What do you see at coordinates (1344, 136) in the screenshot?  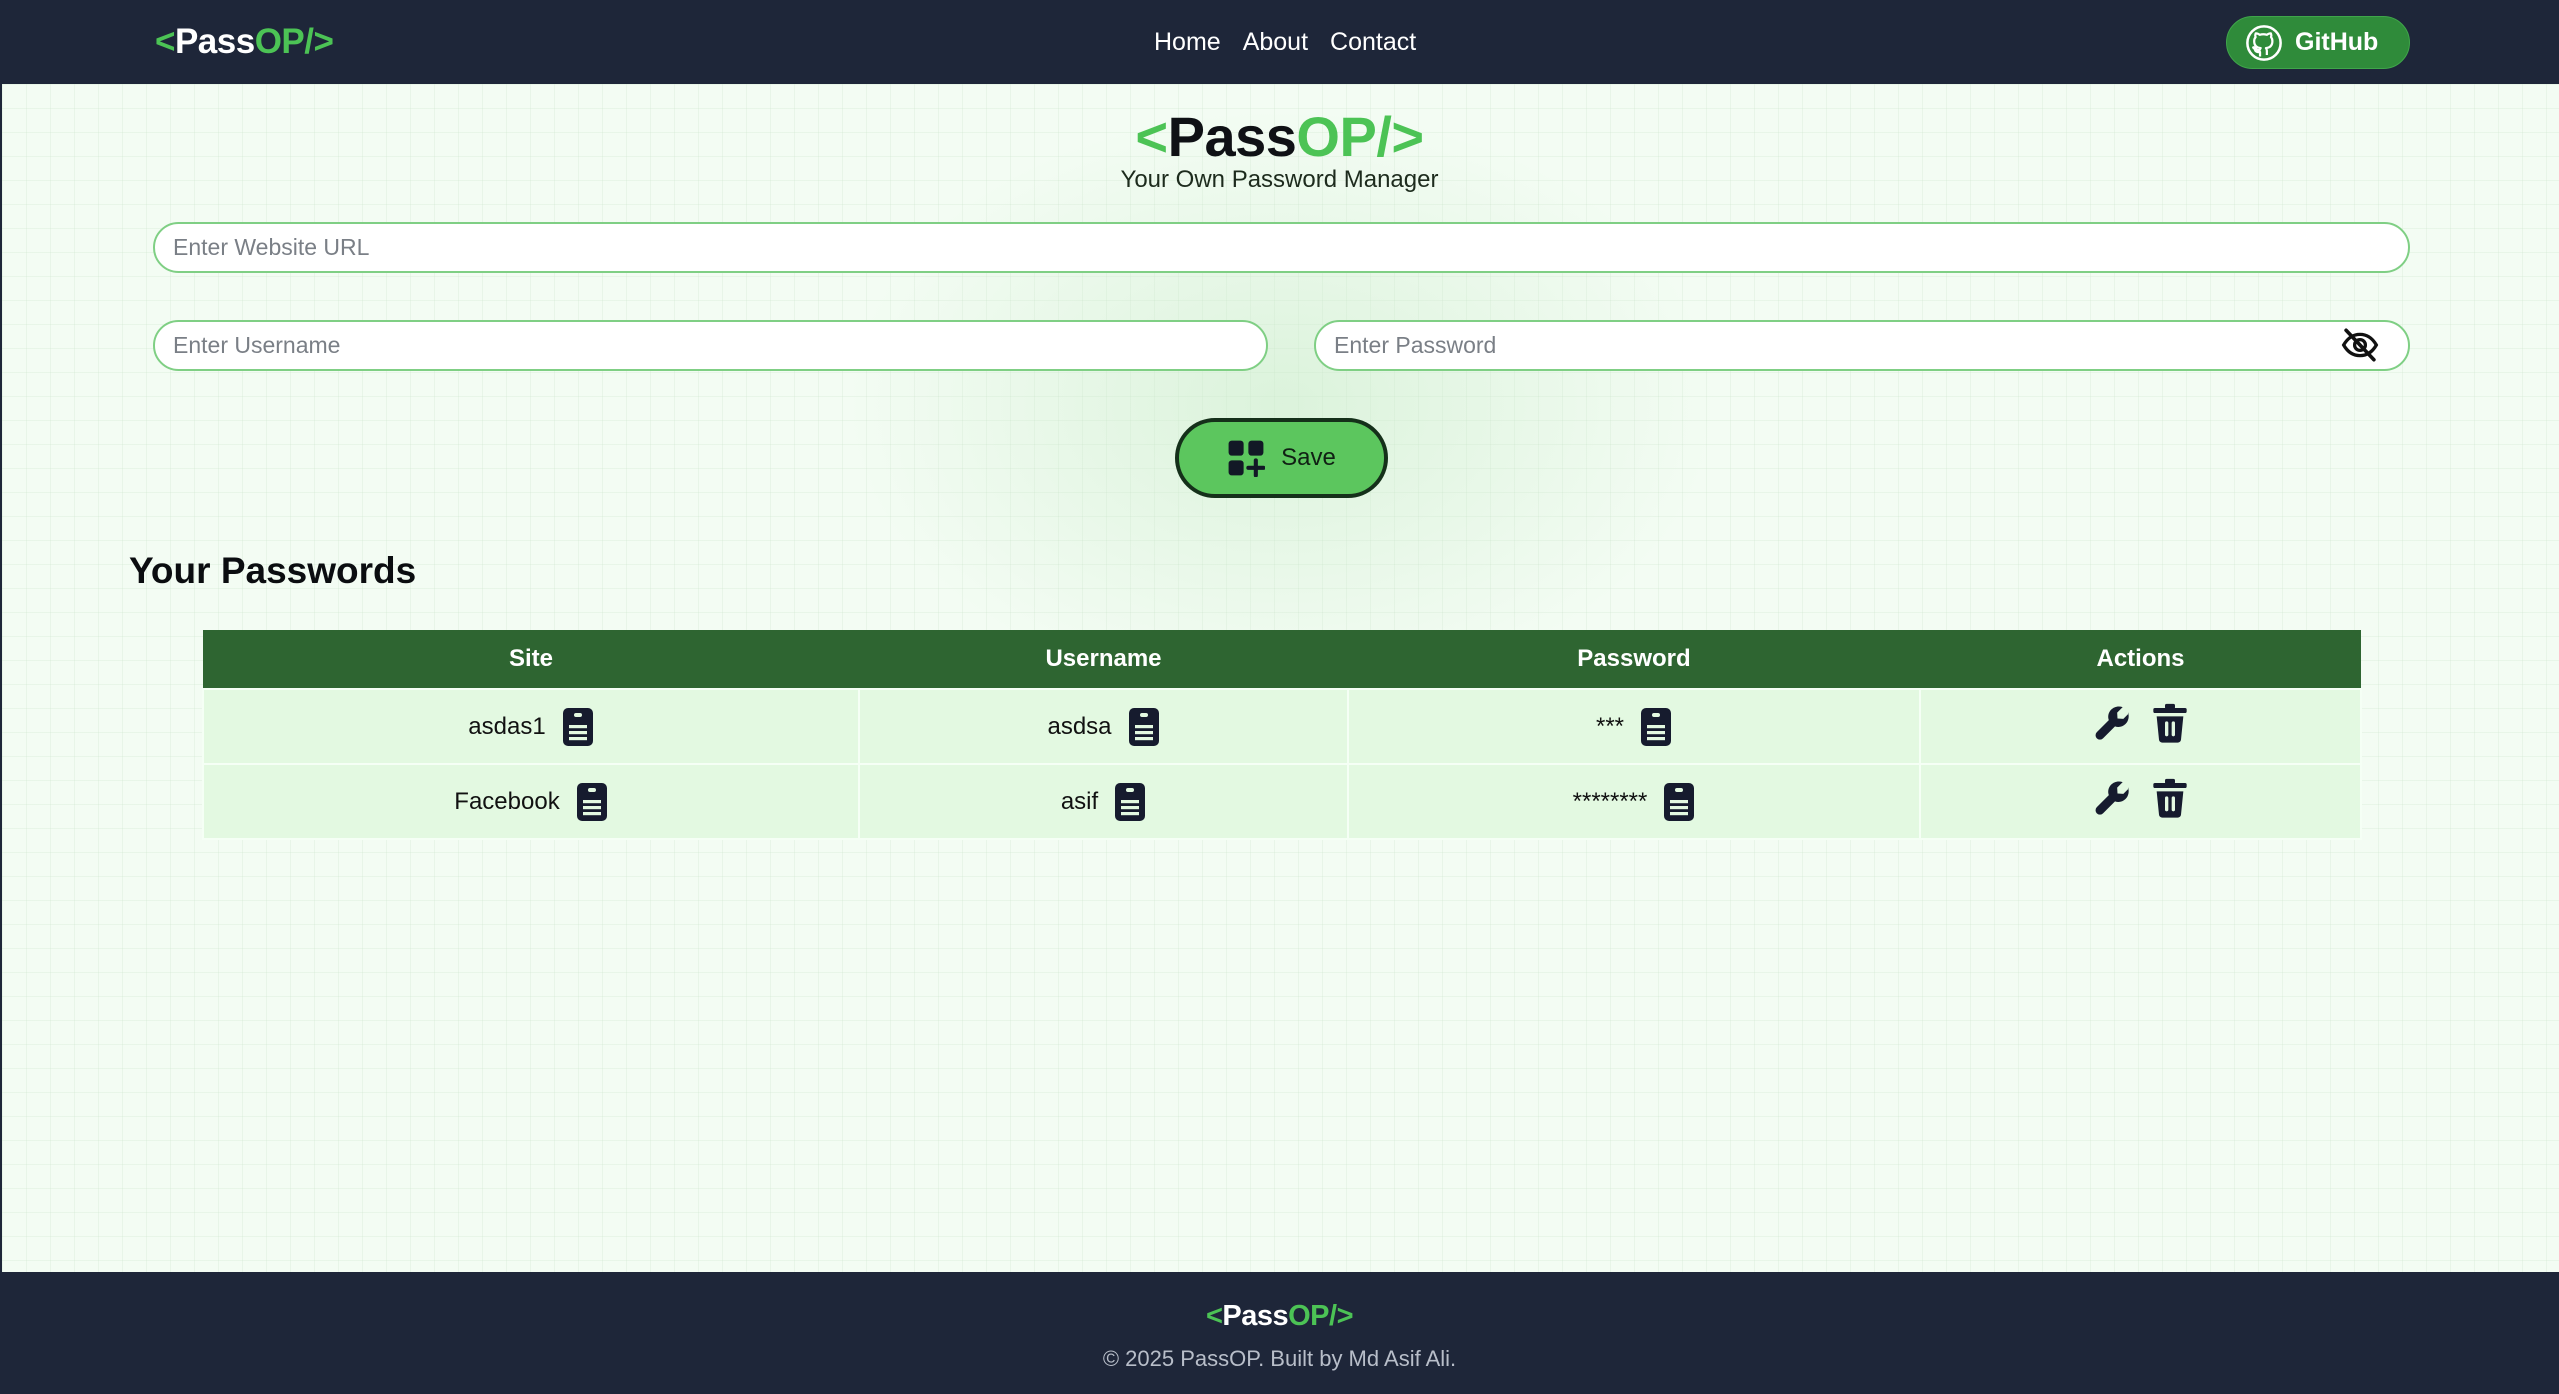 I see `hero-logo-op: OP/` at bounding box center [1344, 136].